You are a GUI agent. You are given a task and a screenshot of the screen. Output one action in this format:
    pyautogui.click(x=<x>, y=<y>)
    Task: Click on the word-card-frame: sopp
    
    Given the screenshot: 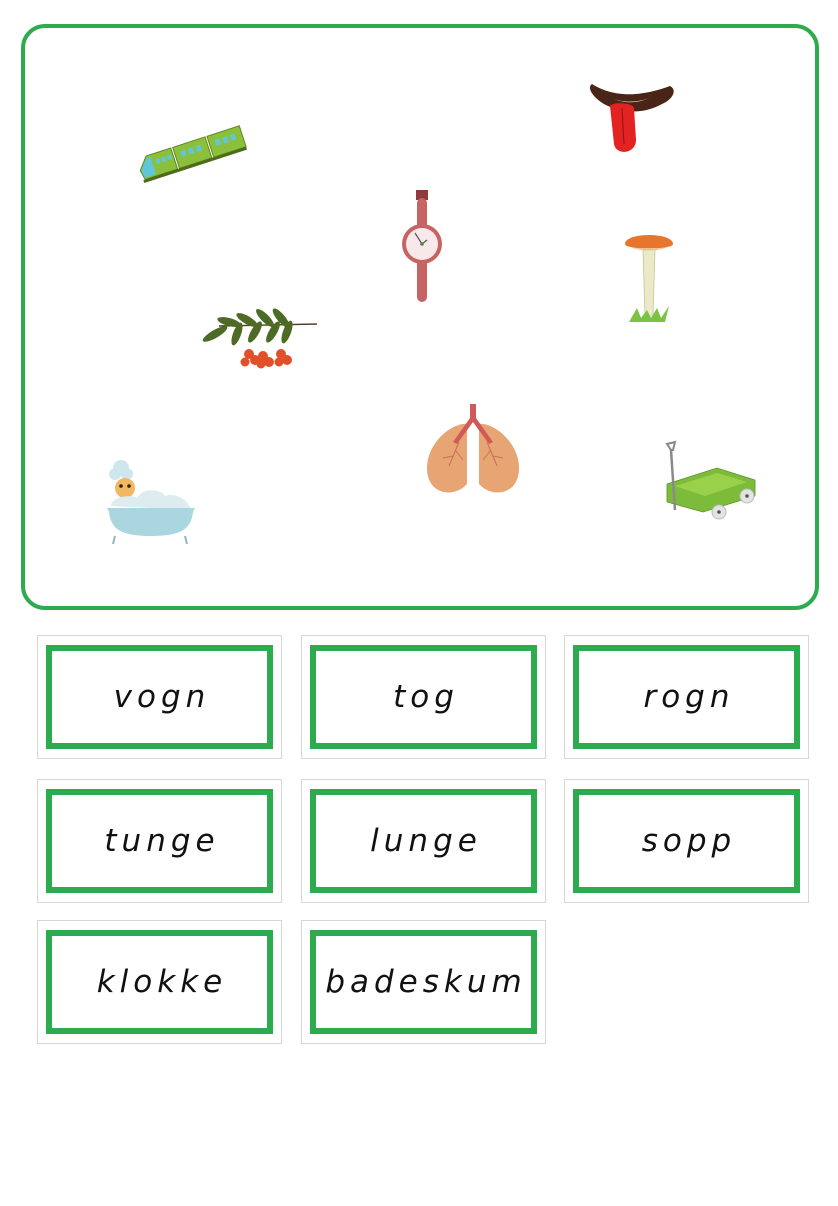 What is the action you would take?
    pyautogui.click(x=686, y=841)
    